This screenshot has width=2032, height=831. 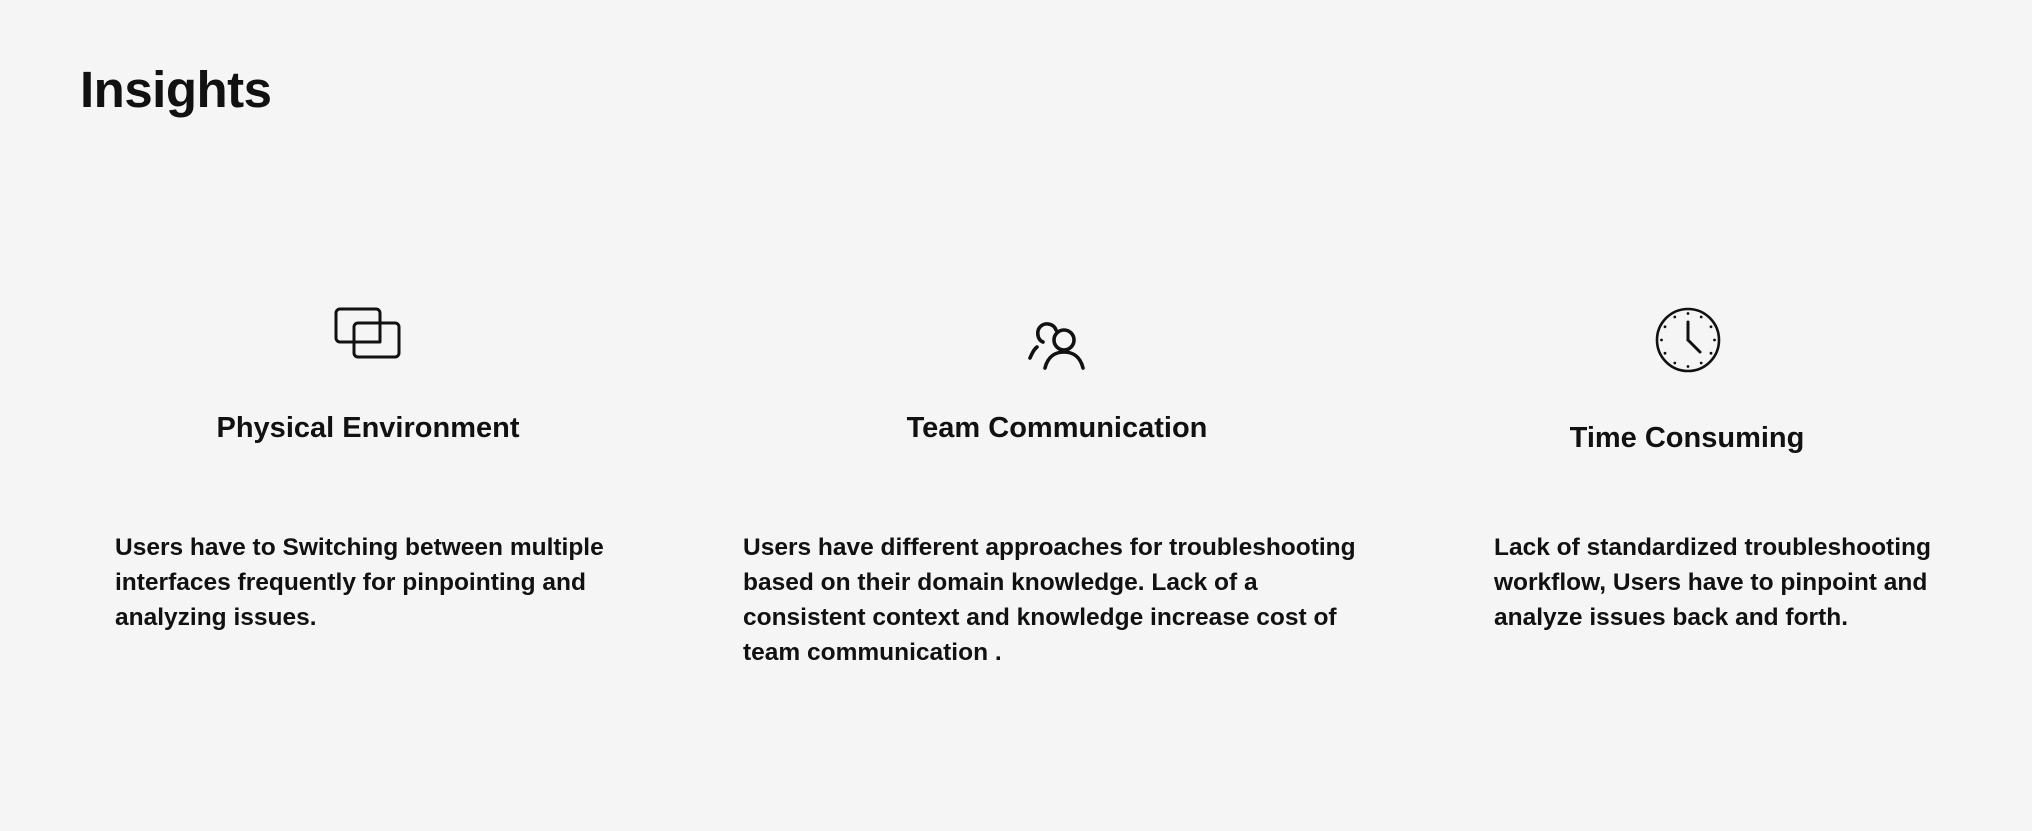 What do you see at coordinates (368, 340) in the screenshot?
I see `overlapping-windows-icon` at bounding box center [368, 340].